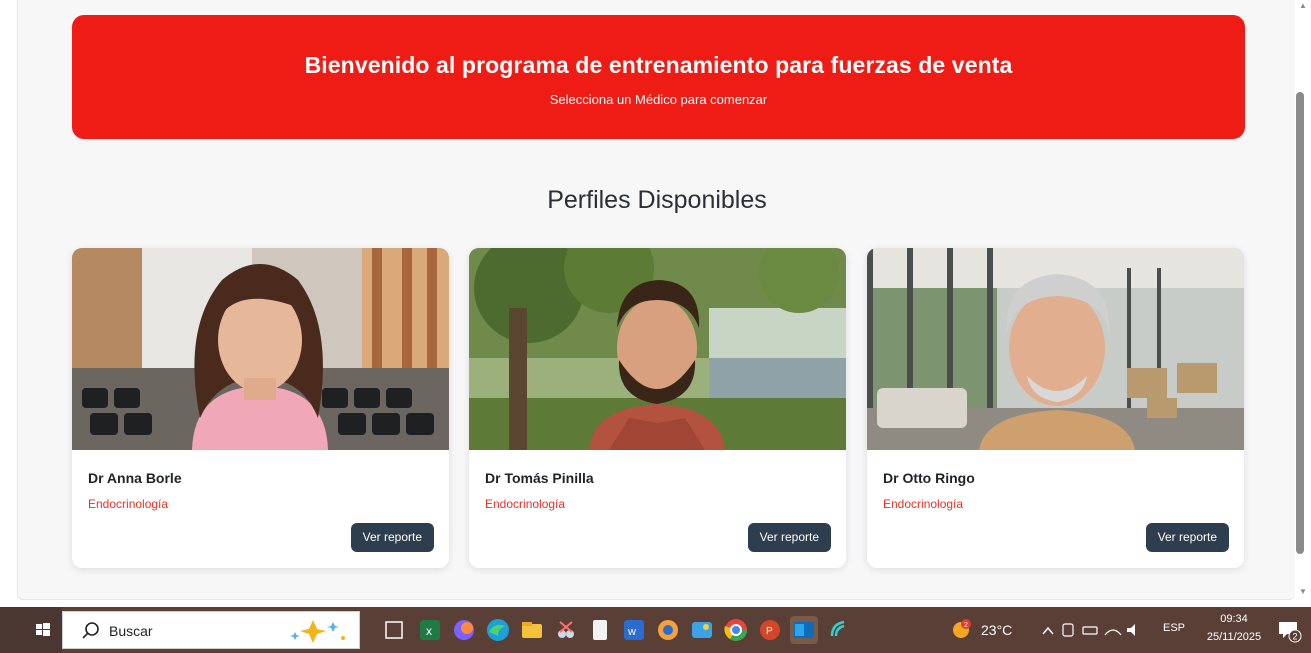 This screenshot has height=653, width=1311. I want to click on copilot-icon, so click(464, 630).